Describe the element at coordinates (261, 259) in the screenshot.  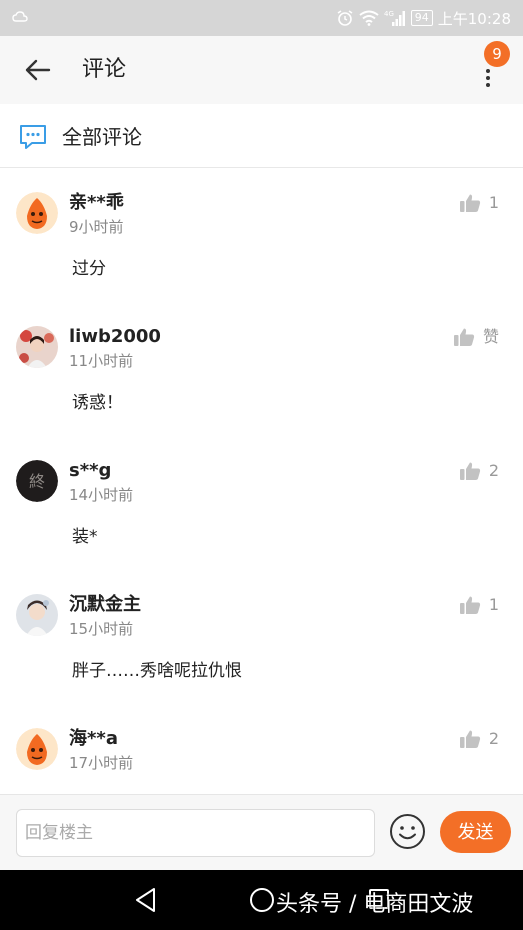
I see `comment-item: 亲**乖 9小时前 过分 1` at that location.